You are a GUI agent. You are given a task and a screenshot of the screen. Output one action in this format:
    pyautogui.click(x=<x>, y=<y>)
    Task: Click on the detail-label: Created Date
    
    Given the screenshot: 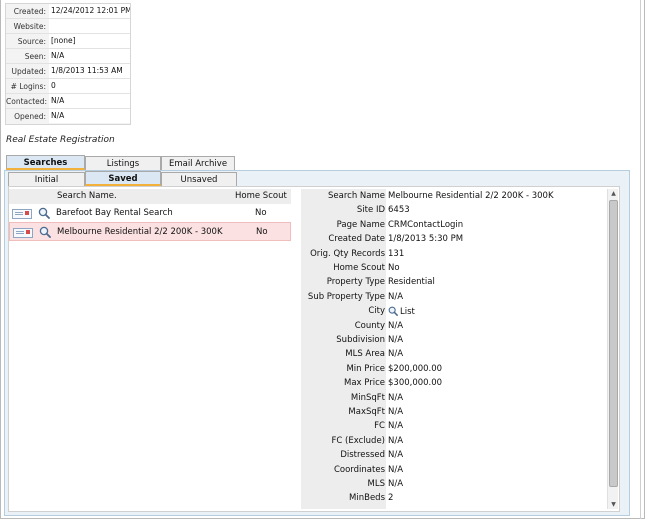 What is the action you would take?
    pyautogui.click(x=356, y=239)
    